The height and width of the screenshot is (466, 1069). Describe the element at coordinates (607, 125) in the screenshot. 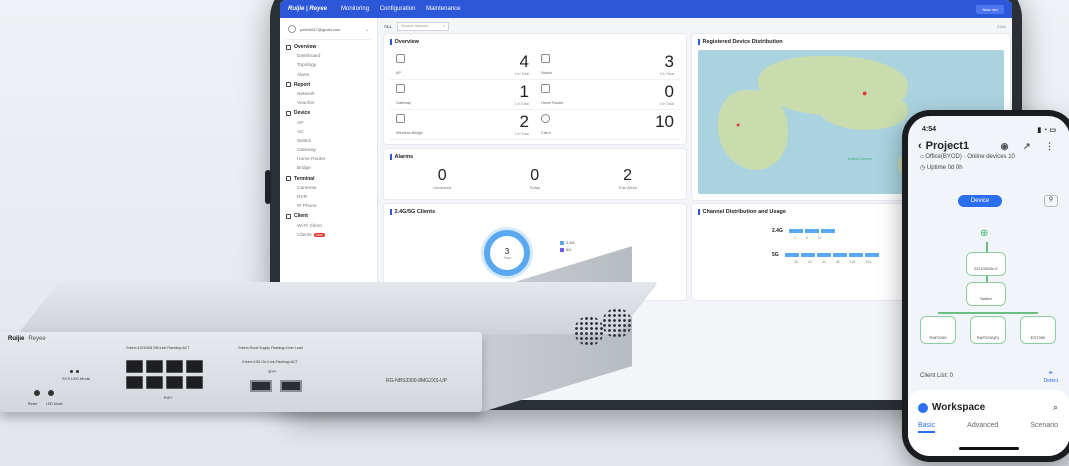

I see `overview-cell-client: Client 10` at that location.